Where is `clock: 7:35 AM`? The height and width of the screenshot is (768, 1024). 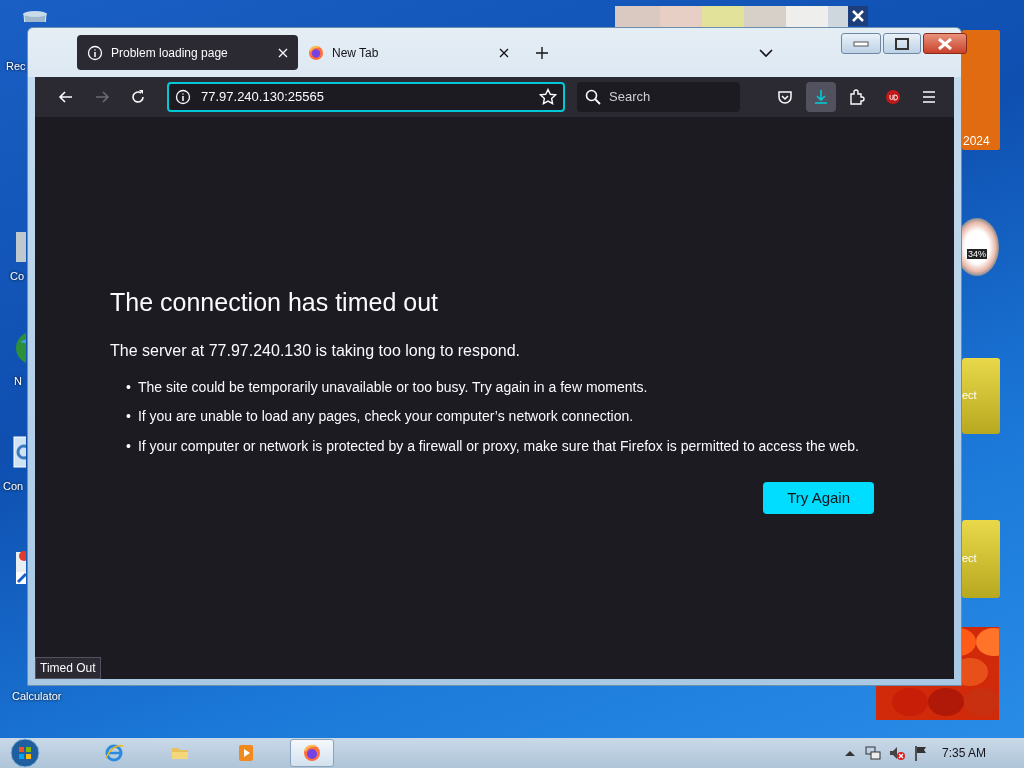 clock: 7:35 AM is located at coordinates (963, 753).